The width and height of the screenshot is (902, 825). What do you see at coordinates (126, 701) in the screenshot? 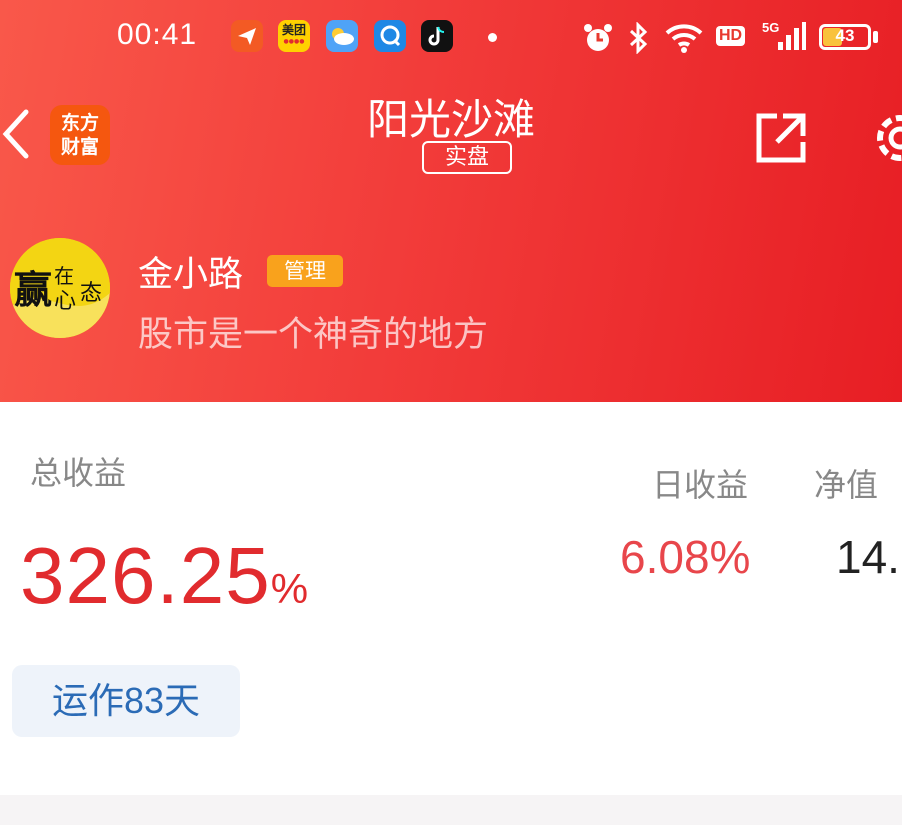
I see `running-days-badge: 运作83天` at bounding box center [126, 701].